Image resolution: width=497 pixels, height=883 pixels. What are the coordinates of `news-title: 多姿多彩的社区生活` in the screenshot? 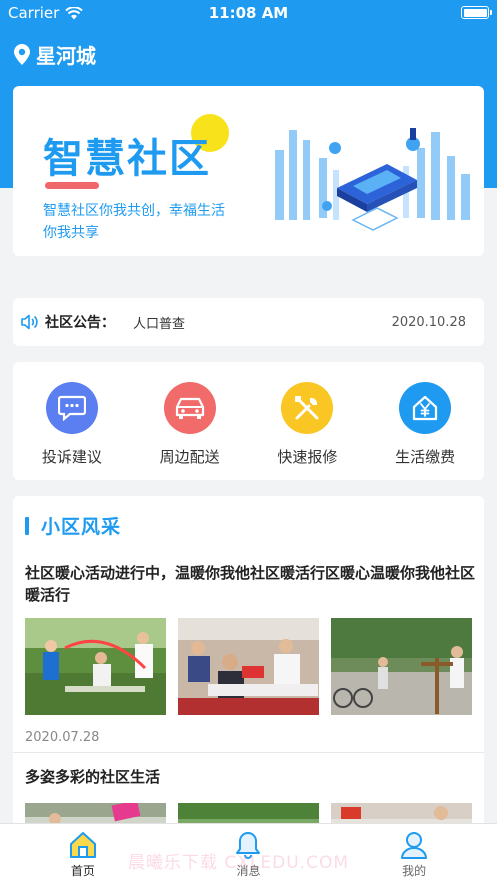 It's located at (92, 776).